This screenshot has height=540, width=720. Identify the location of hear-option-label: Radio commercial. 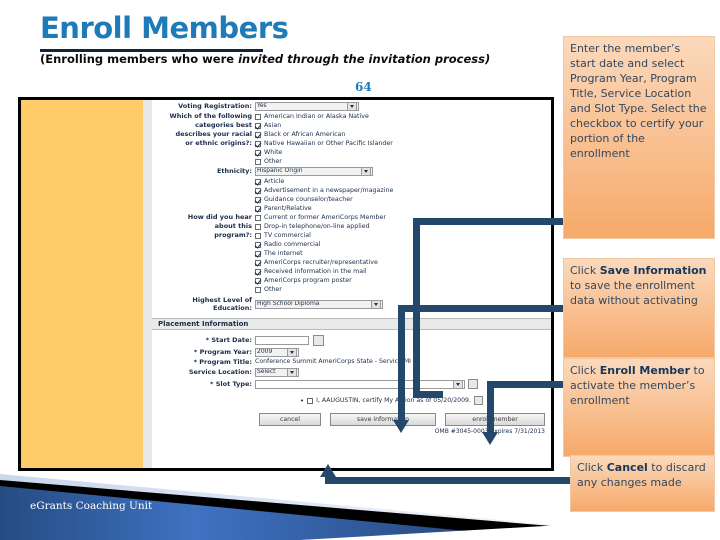
(292, 244).